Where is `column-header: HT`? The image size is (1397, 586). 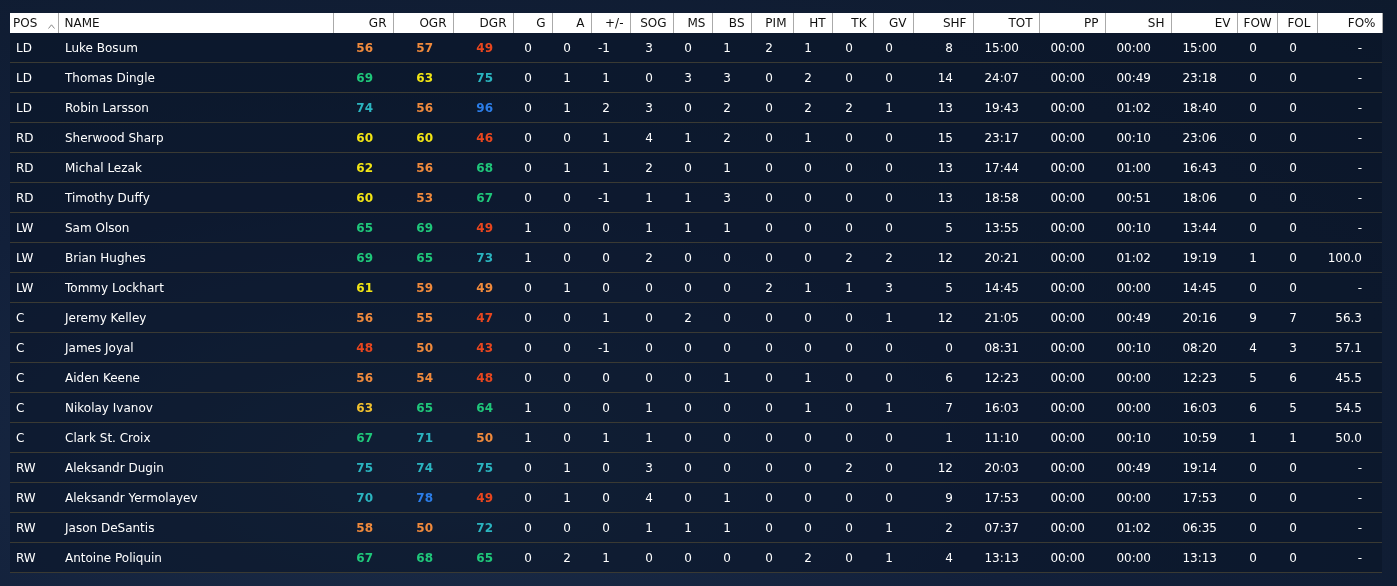
column-header: HT is located at coordinates (812, 23).